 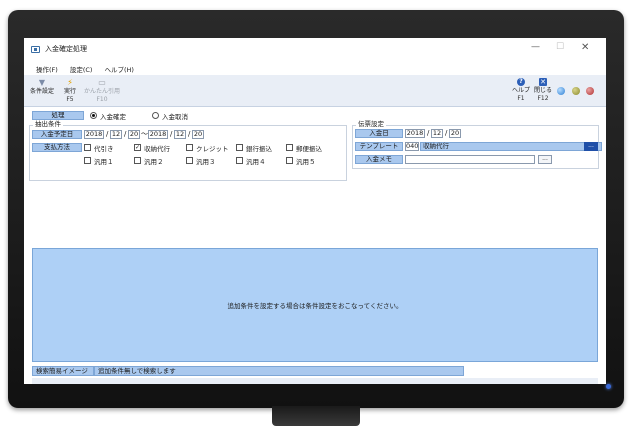 What do you see at coordinates (180, 134) in the screenshot?
I see `to-month-input: 12` at bounding box center [180, 134].